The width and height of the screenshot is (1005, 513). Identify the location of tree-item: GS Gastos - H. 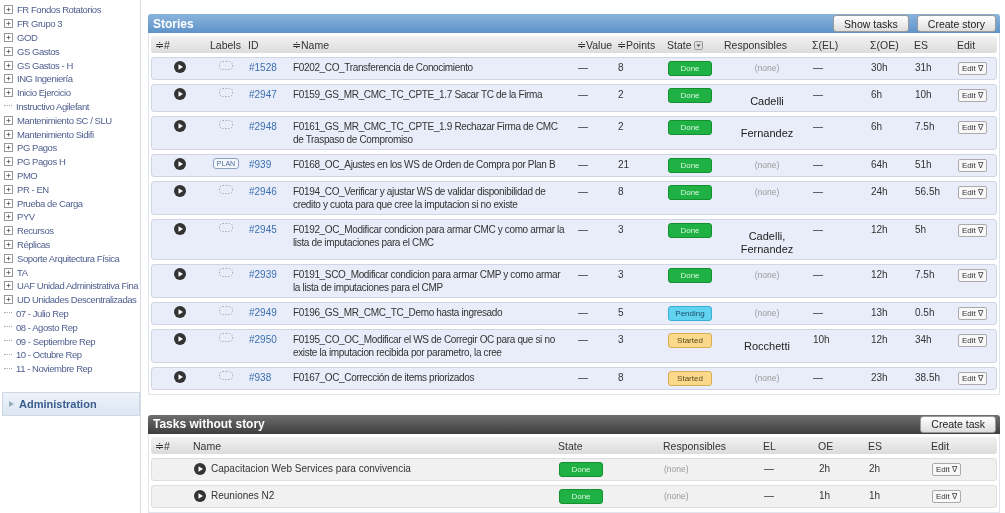
(45, 65).